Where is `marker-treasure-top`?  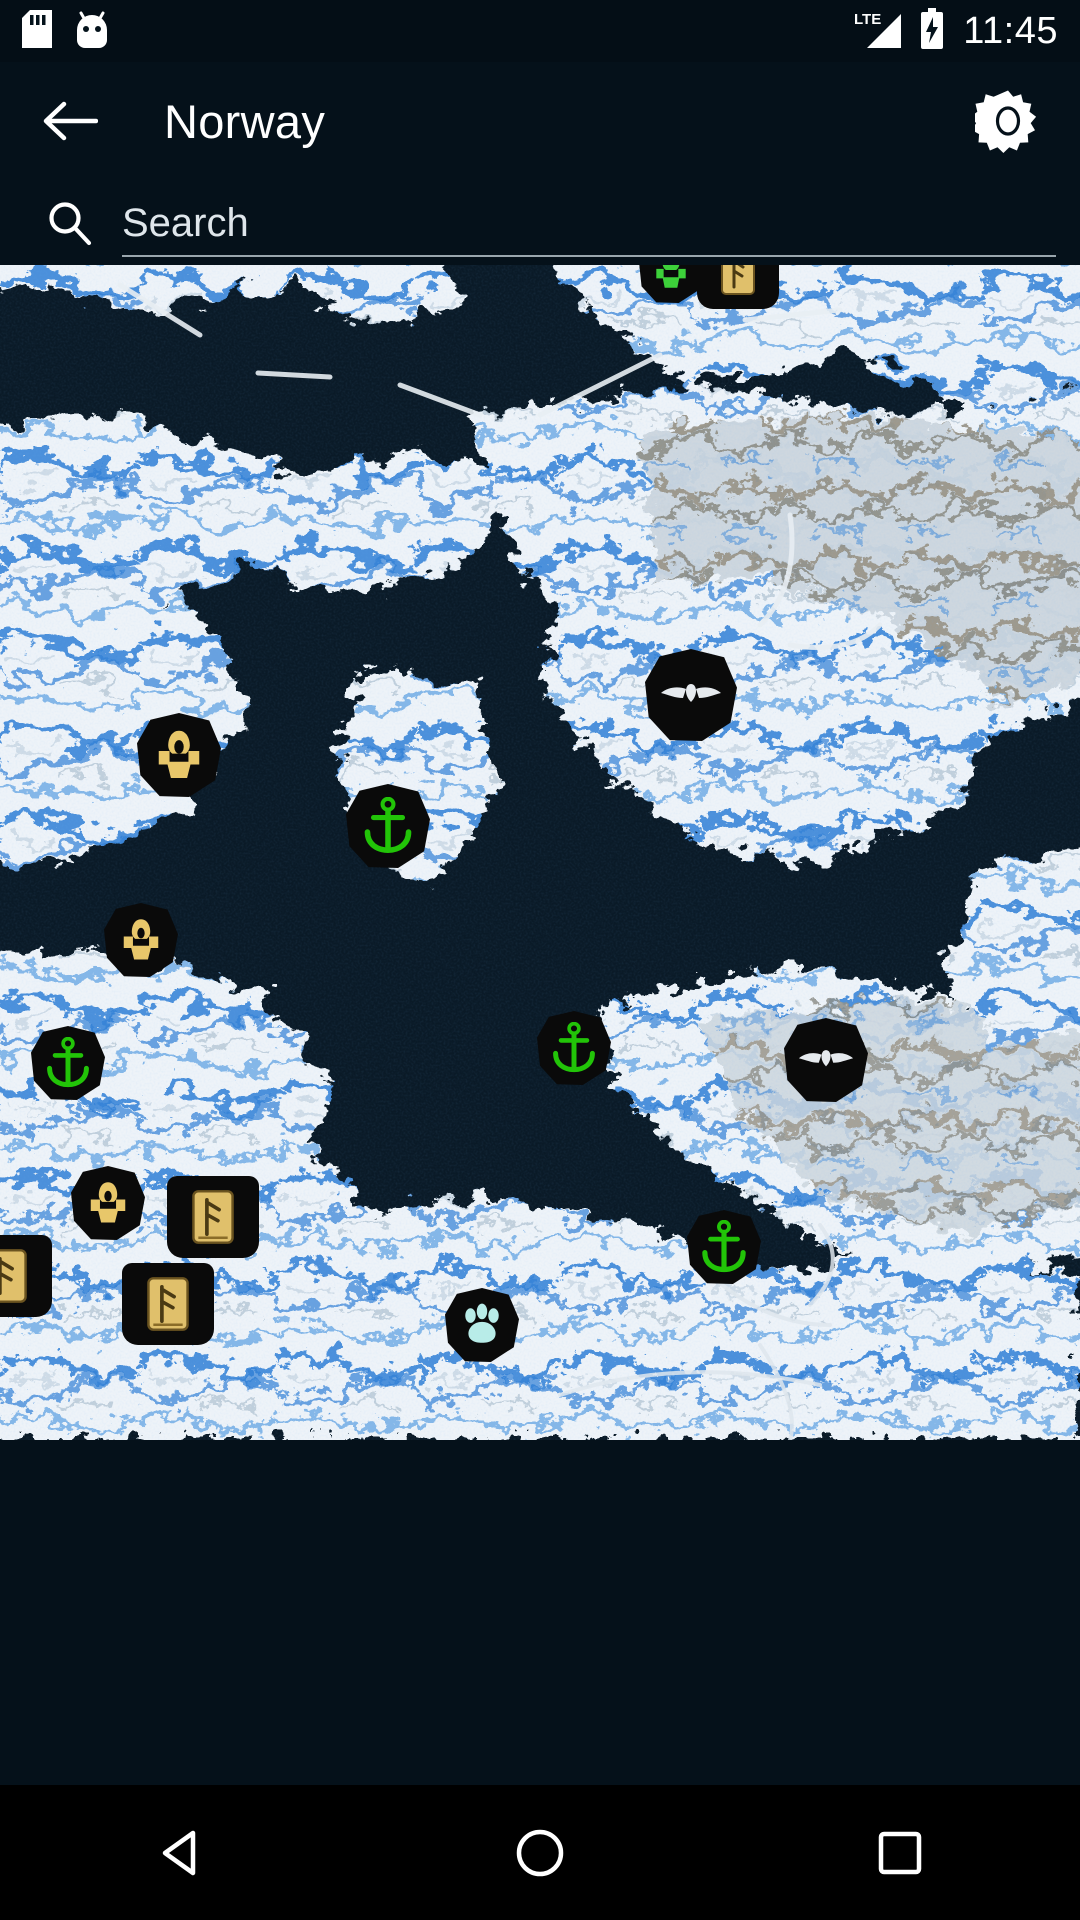
marker-treasure-top is located at coordinates (671, 284).